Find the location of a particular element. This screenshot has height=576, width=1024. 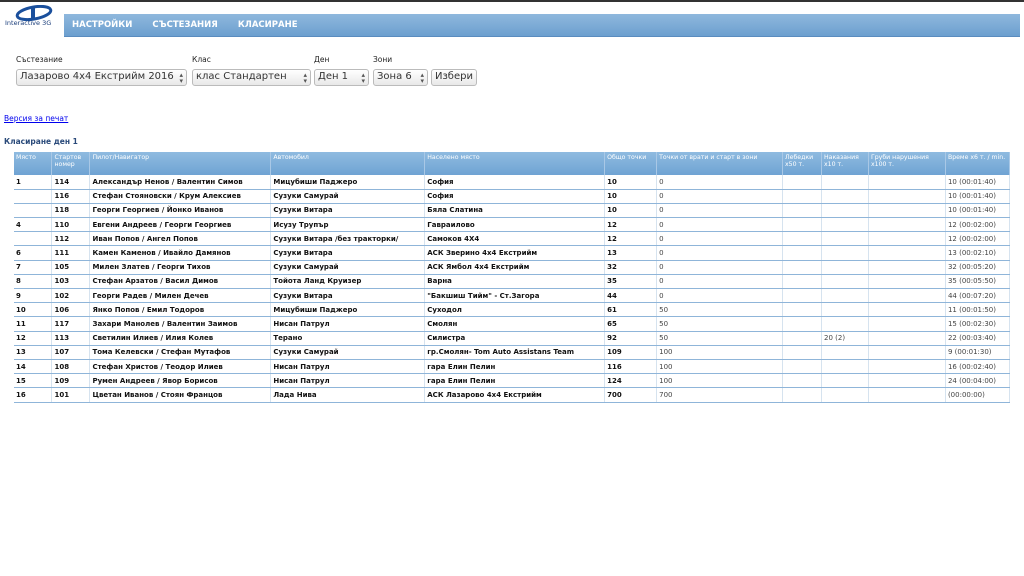

column-header: Наказания x10 т. is located at coordinates (845, 163).